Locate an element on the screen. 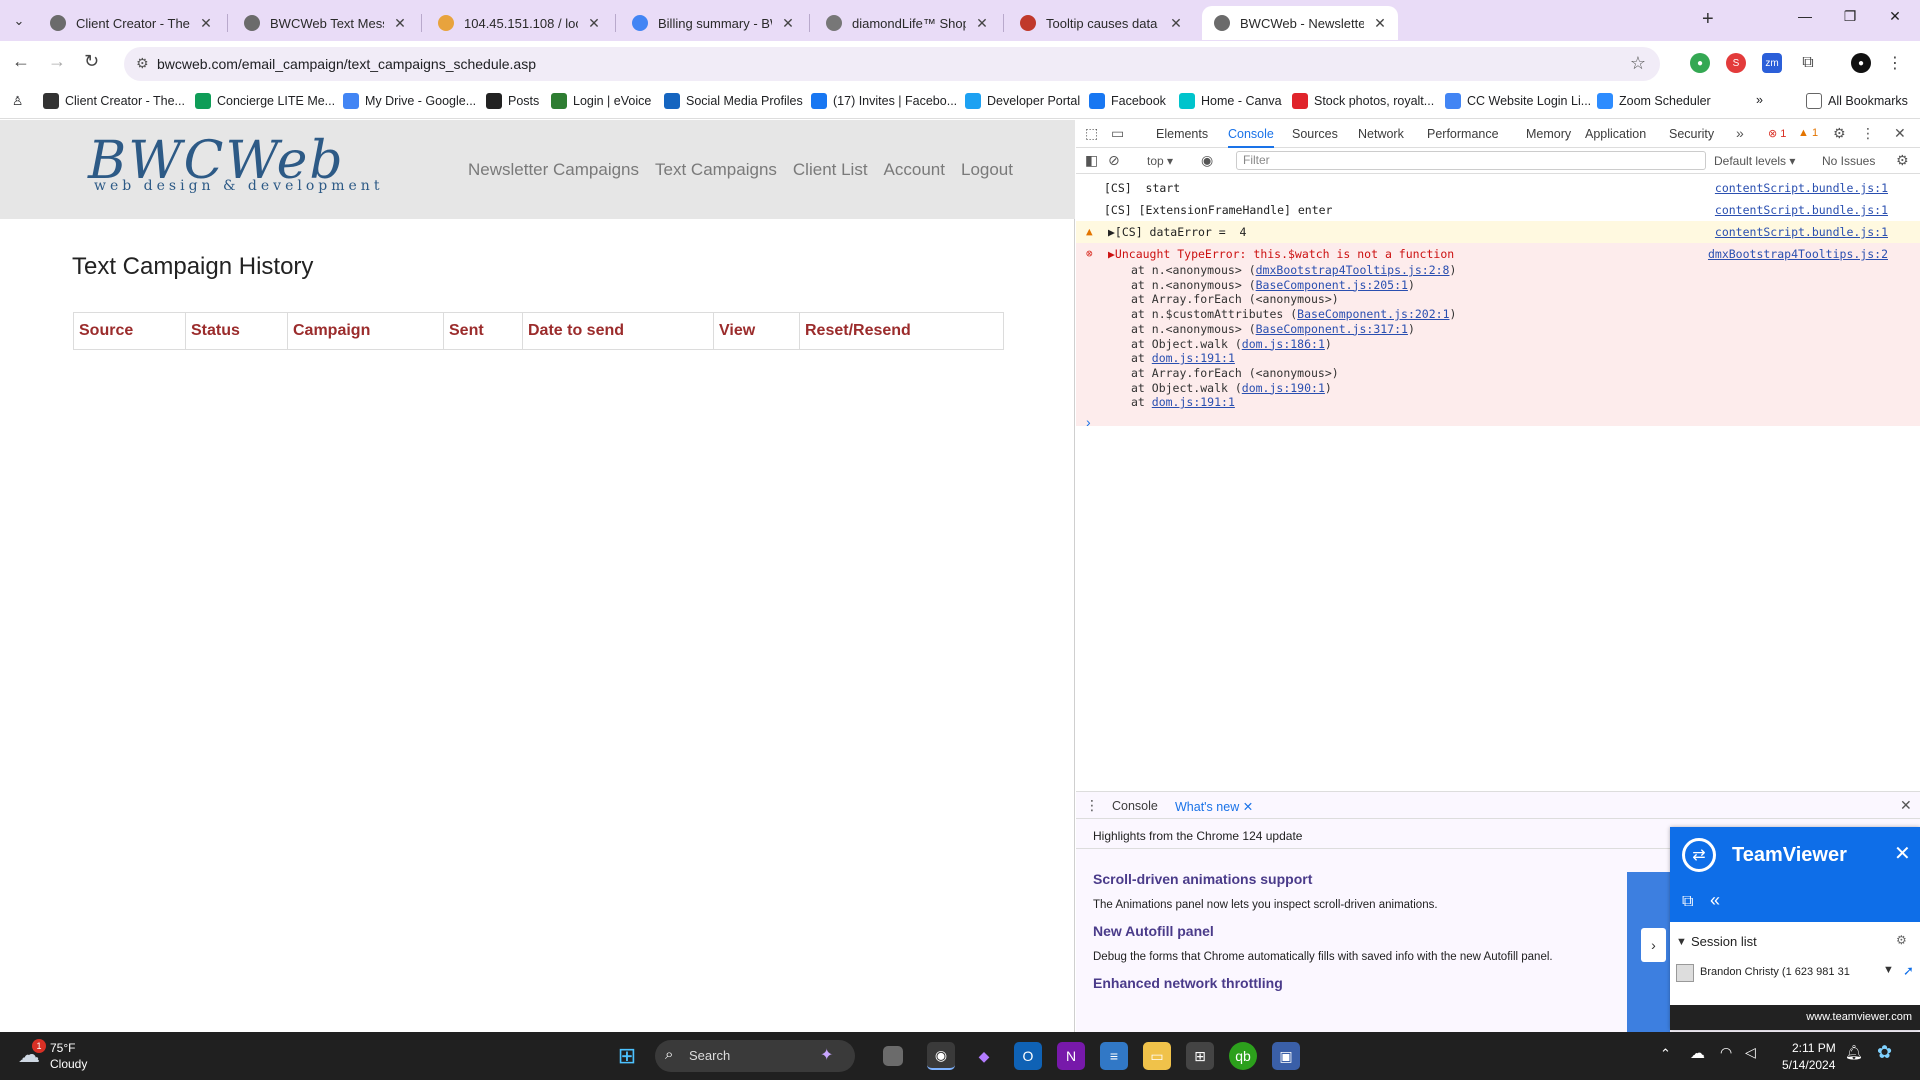 The image size is (1920, 1080). file-explorer-icon: ▭ is located at coordinates (1157, 1056).